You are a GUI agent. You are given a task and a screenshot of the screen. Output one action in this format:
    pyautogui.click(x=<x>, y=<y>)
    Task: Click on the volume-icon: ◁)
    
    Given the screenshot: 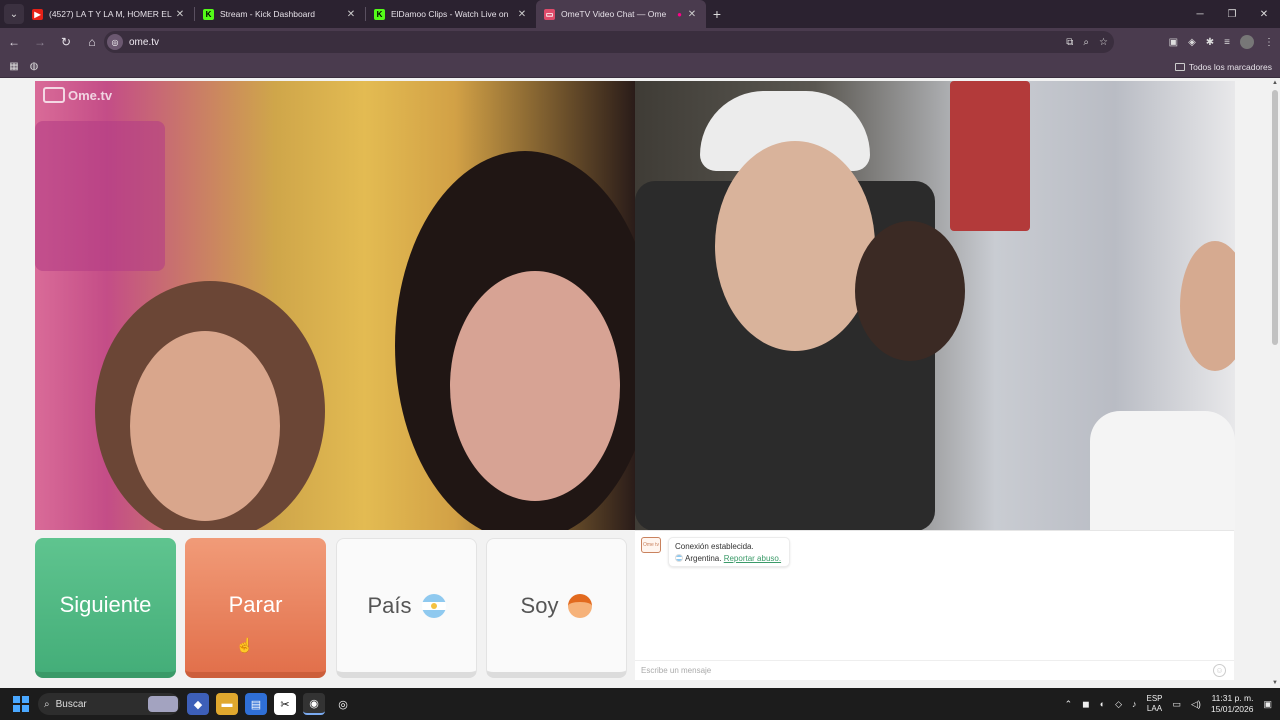 What is the action you would take?
    pyautogui.click(x=1196, y=704)
    